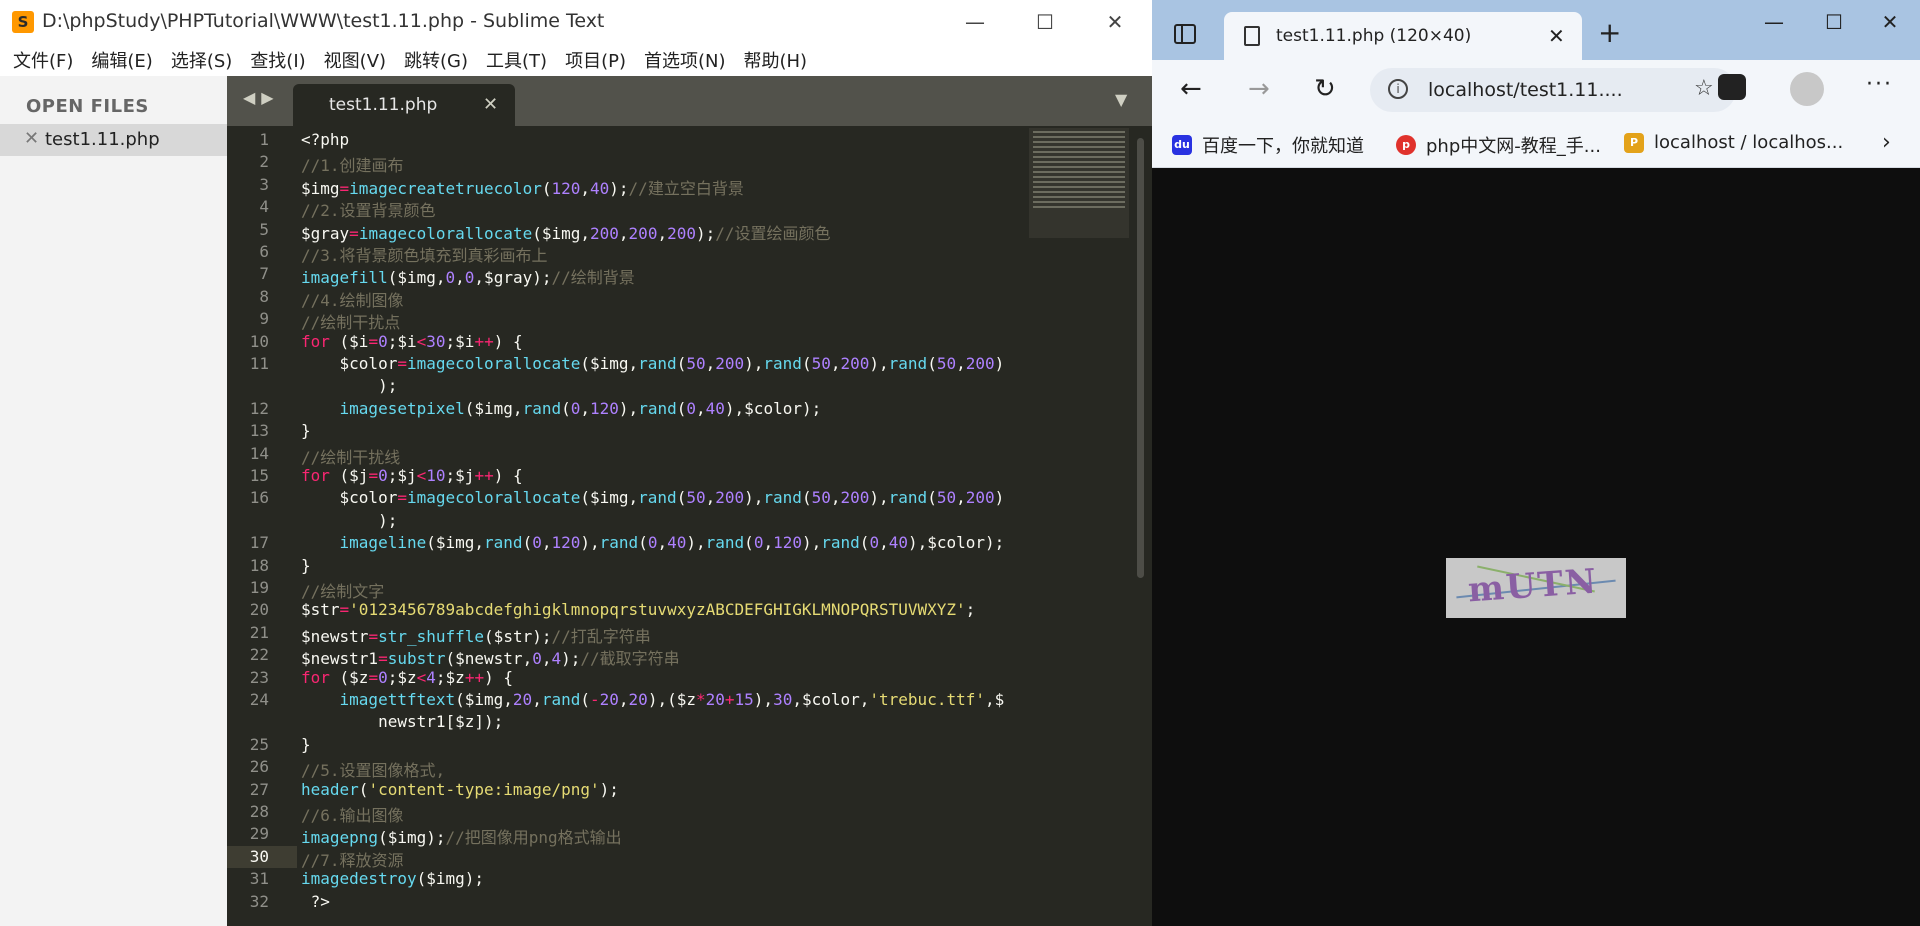  Describe the element at coordinates (264, 184) in the screenshot. I see `line-number: 3` at that location.